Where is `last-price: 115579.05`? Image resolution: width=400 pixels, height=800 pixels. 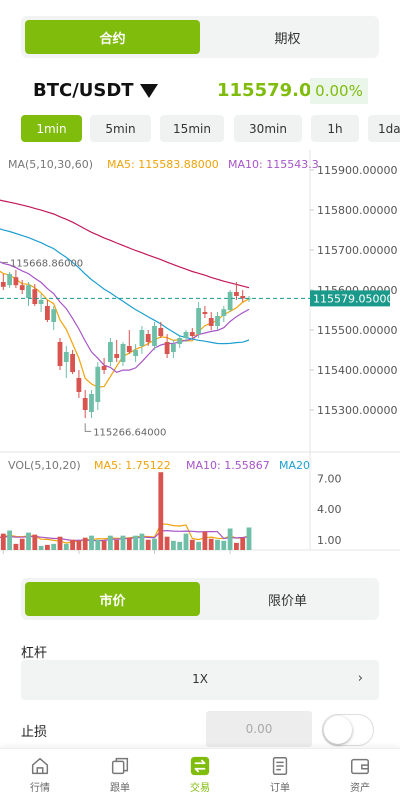 last-price: 115579.05 is located at coordinates (271, 90).